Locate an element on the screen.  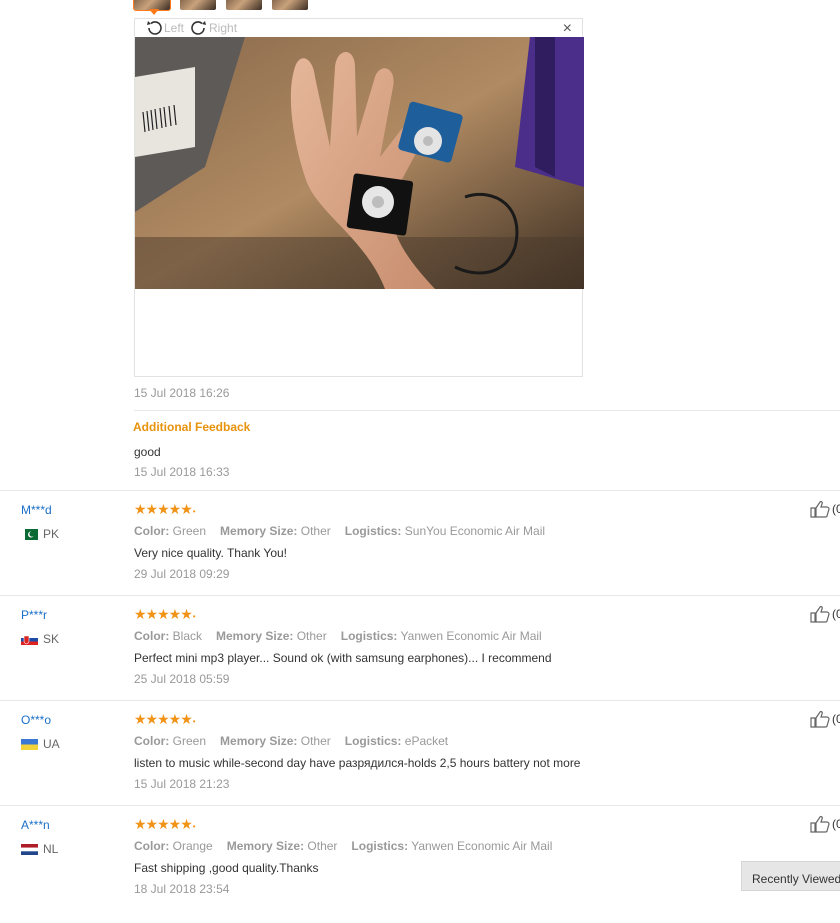
logistics-value: ePacket is located at coordinates (426, 741).